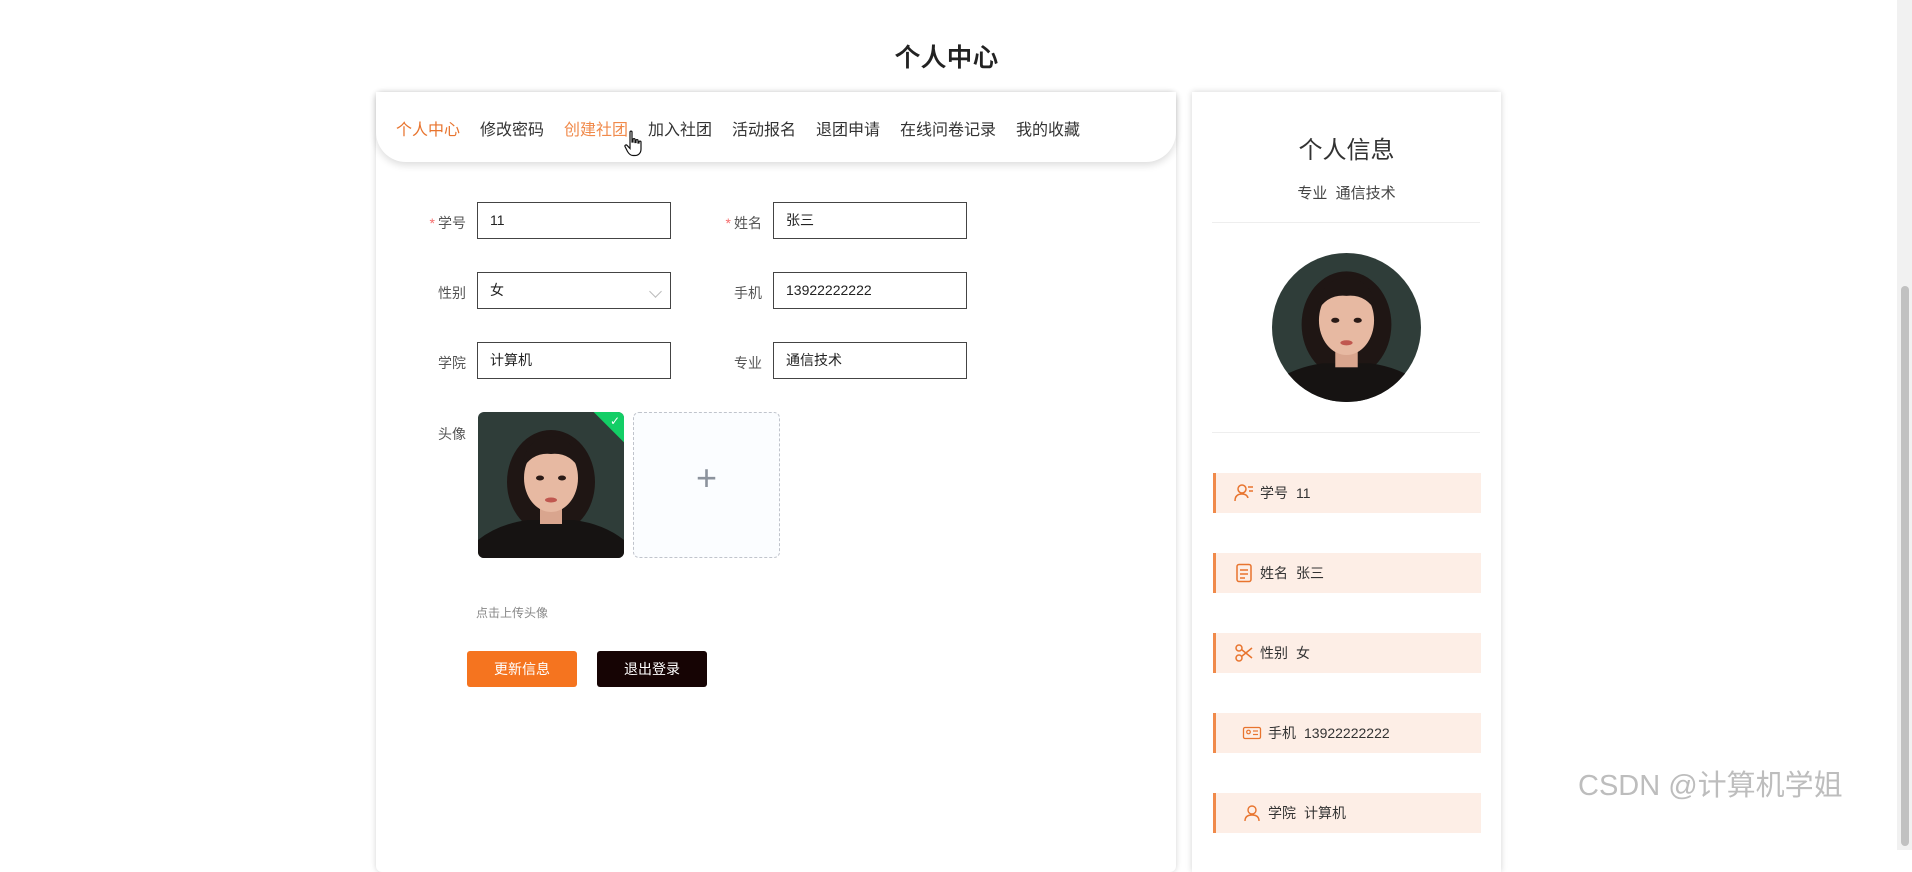 Image resolution: width=1912 pixels, height=872 pixels. What do you see at coordinates (497, 290) in the screenshot?
I see `gender-select-value: 女` at bounding box center [497, 290].